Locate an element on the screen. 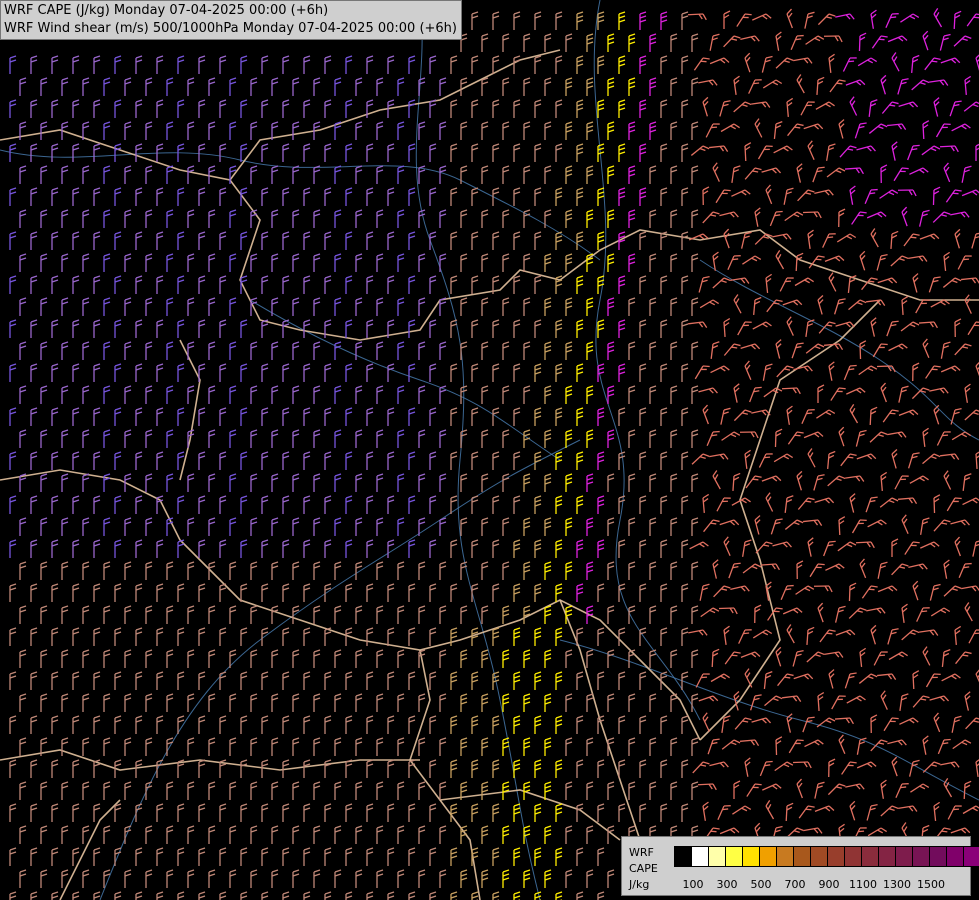 Image resolution: width=979 pixels, height=900 pixels. legend-tick-label: 500 is located at coordinates (761, 884).